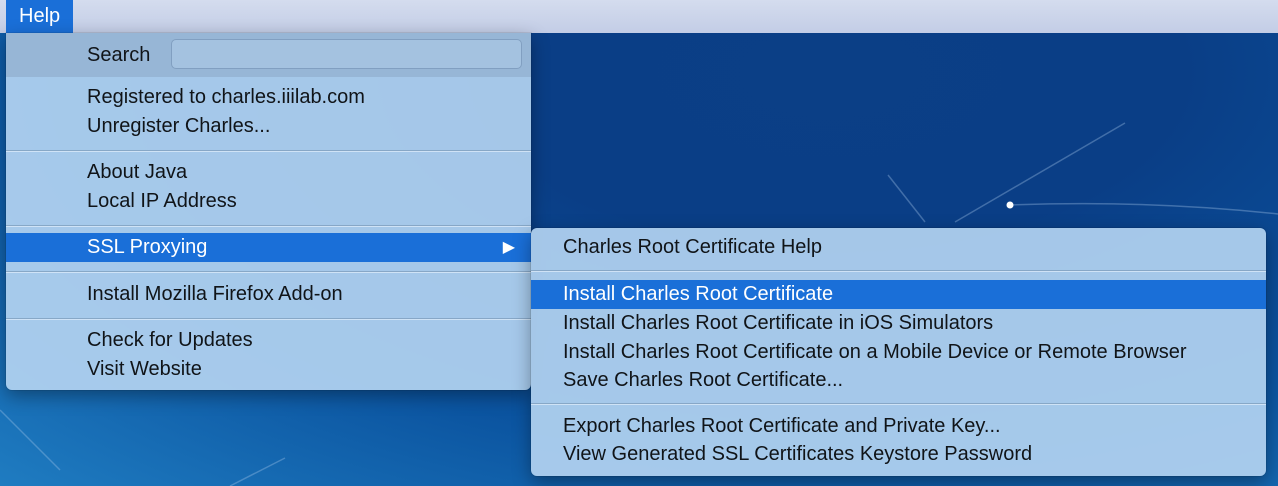  I want to click on menu-item-ssl-proxying: SSL Proxying ▶, so click(268, 247).